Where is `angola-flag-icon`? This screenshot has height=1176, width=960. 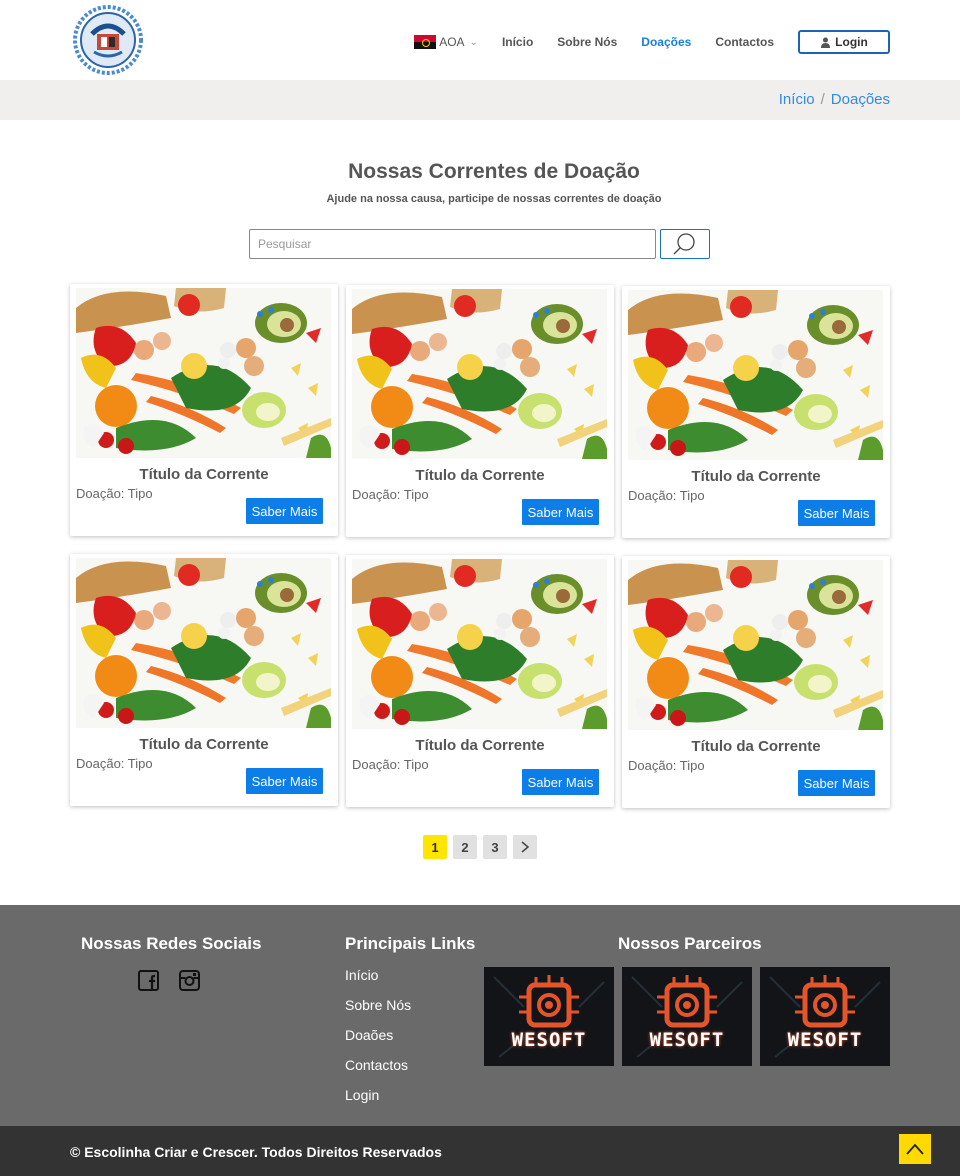
angola-flag-icon is located at coordinates (425, 42).